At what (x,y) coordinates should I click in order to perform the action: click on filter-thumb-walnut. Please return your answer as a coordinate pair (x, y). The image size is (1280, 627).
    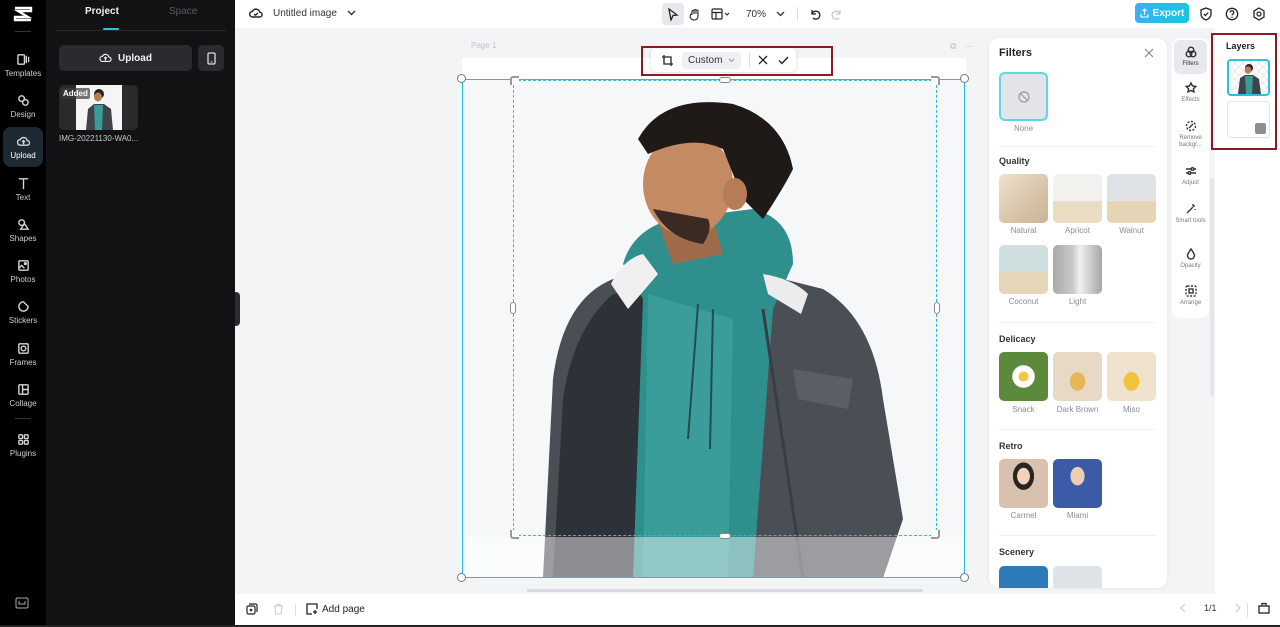
    Looking at the image, I should click on (1131, 198).